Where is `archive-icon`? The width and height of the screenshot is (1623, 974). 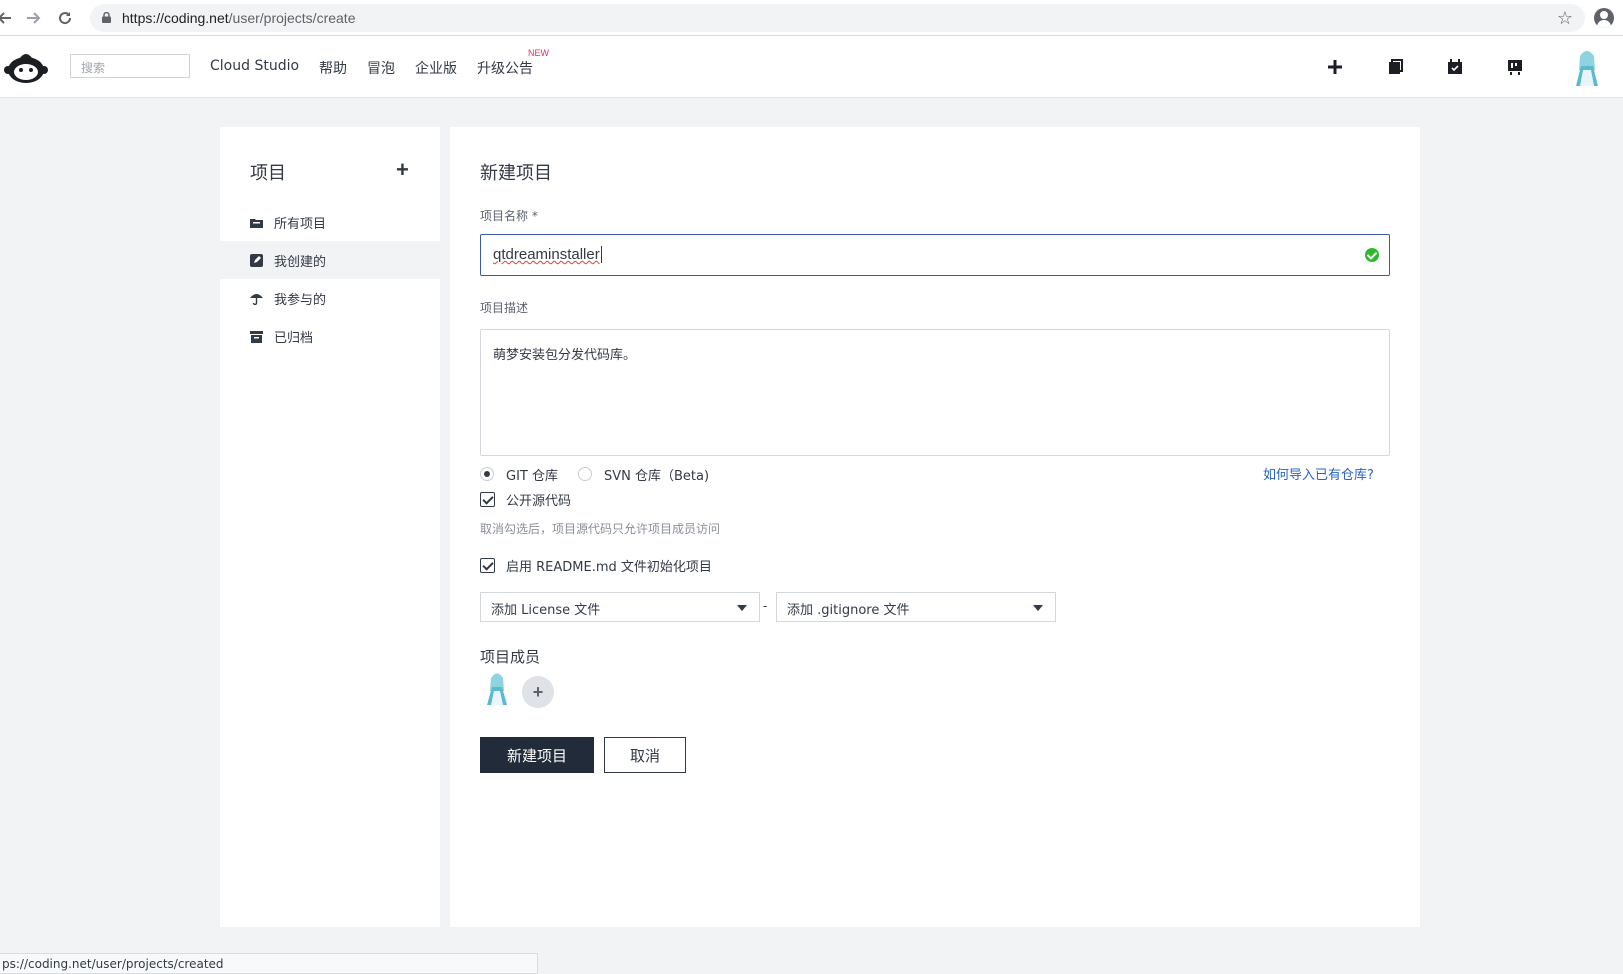
archive-icon is located at coordinates (256, 337).